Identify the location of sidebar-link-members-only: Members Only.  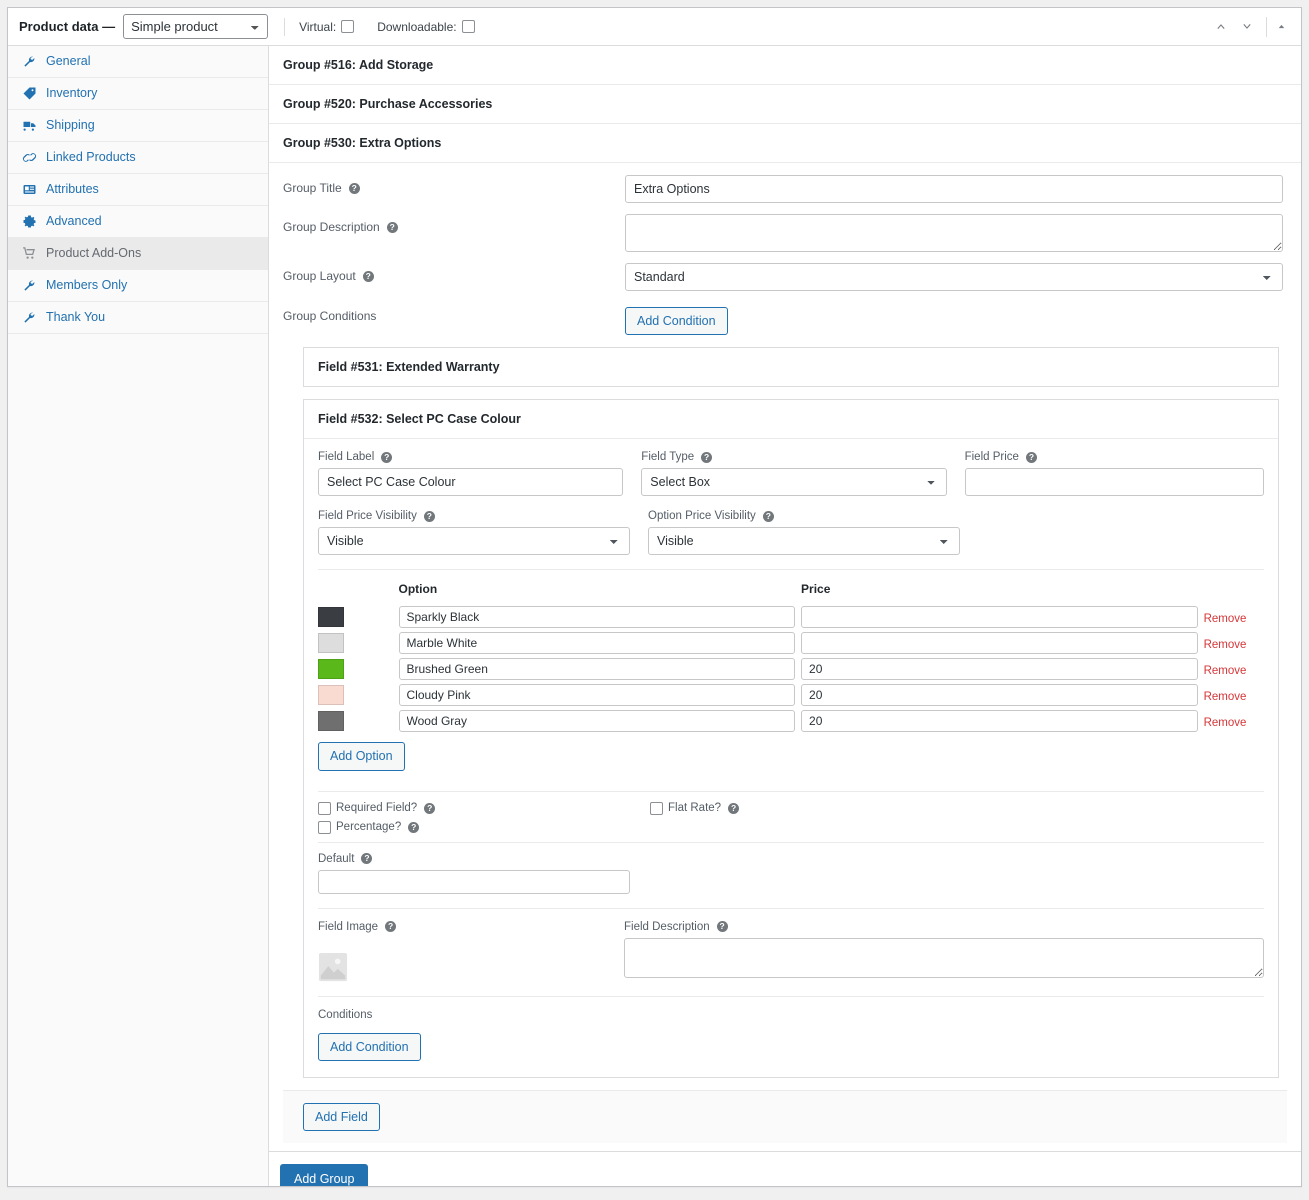
(138, 285).